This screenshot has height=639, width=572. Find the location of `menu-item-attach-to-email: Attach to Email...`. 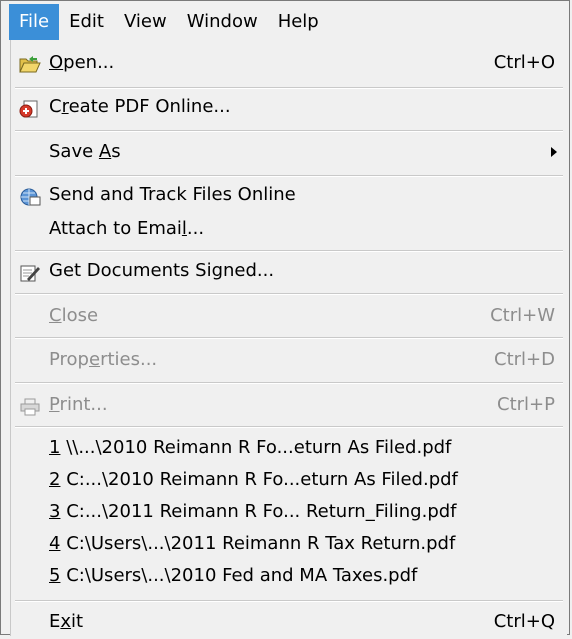

menu-item-attach-to-email: Attach to Email... is located at coordinates (289, 229).